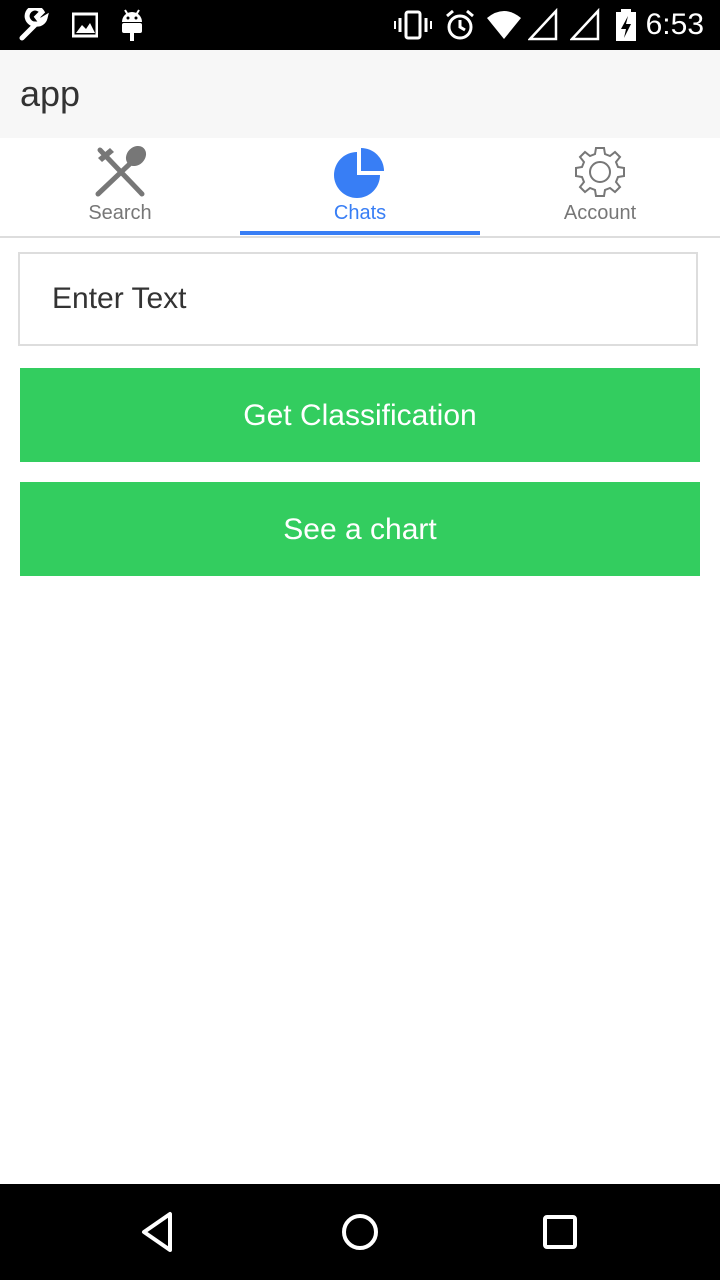  What do you see at coordinates (504, 25) in the screenshot?
I see `wifi-icon` at bounding box center [504, 25].